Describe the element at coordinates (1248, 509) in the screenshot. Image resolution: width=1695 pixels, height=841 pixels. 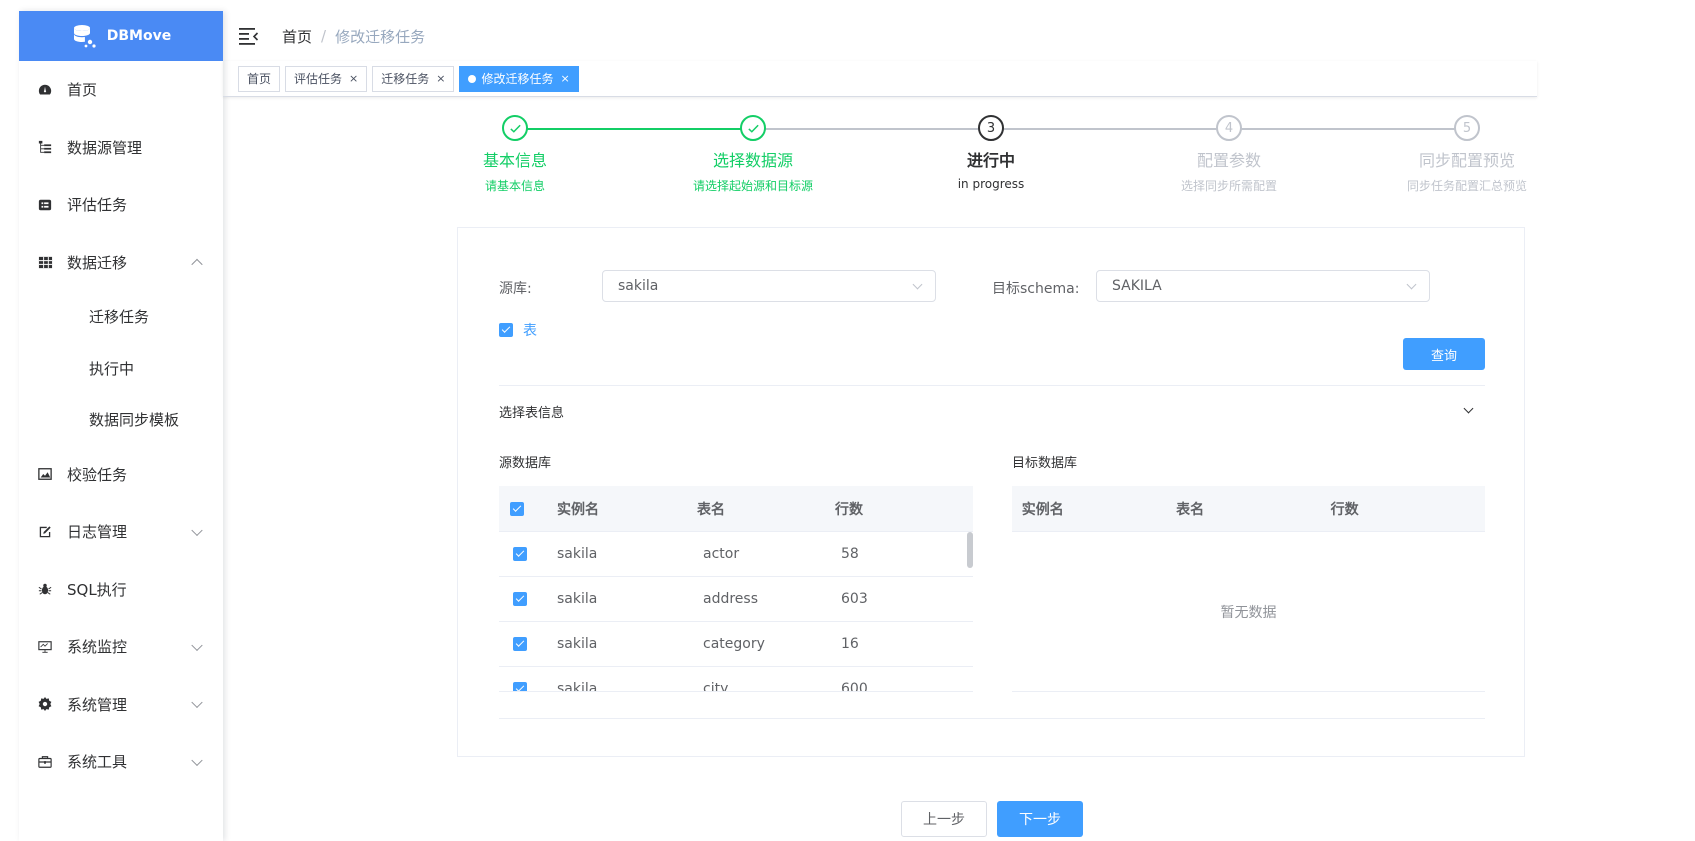
I see `target-table-header: 实例名 表名 行数` at that location.